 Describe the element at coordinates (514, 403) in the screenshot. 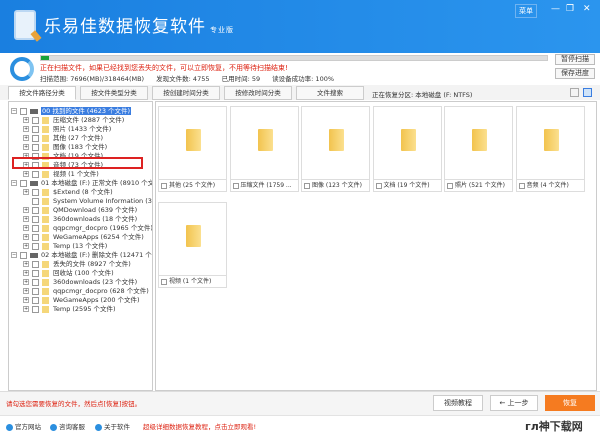

I see `back-button: ← 上一步` at that location.